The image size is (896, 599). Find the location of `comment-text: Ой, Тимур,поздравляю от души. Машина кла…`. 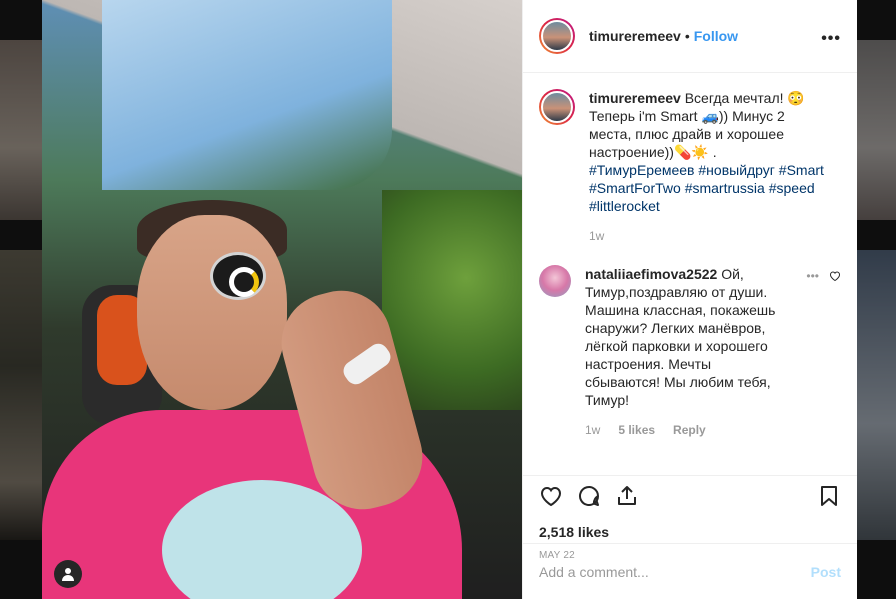

comment-text: Ой, Тимур,поздравляю от души. Машина кла… is located at coordinates (680, 337).